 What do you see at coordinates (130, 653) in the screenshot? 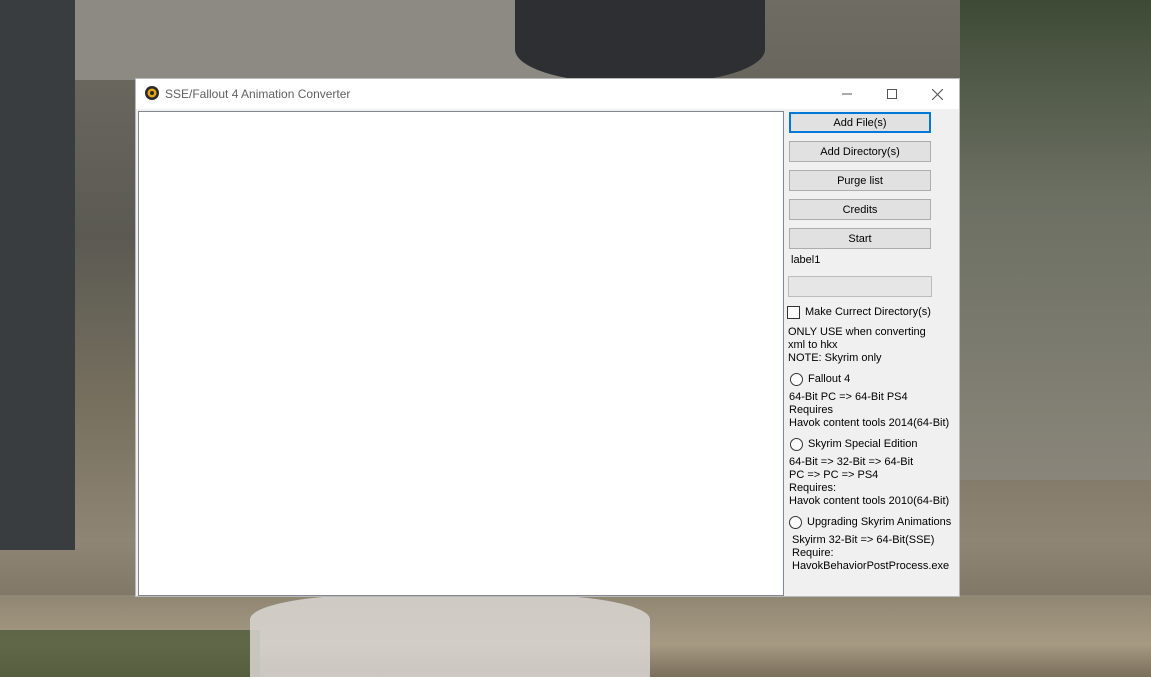
I see `wallpaper-grass` at bounding box center [130, 653].